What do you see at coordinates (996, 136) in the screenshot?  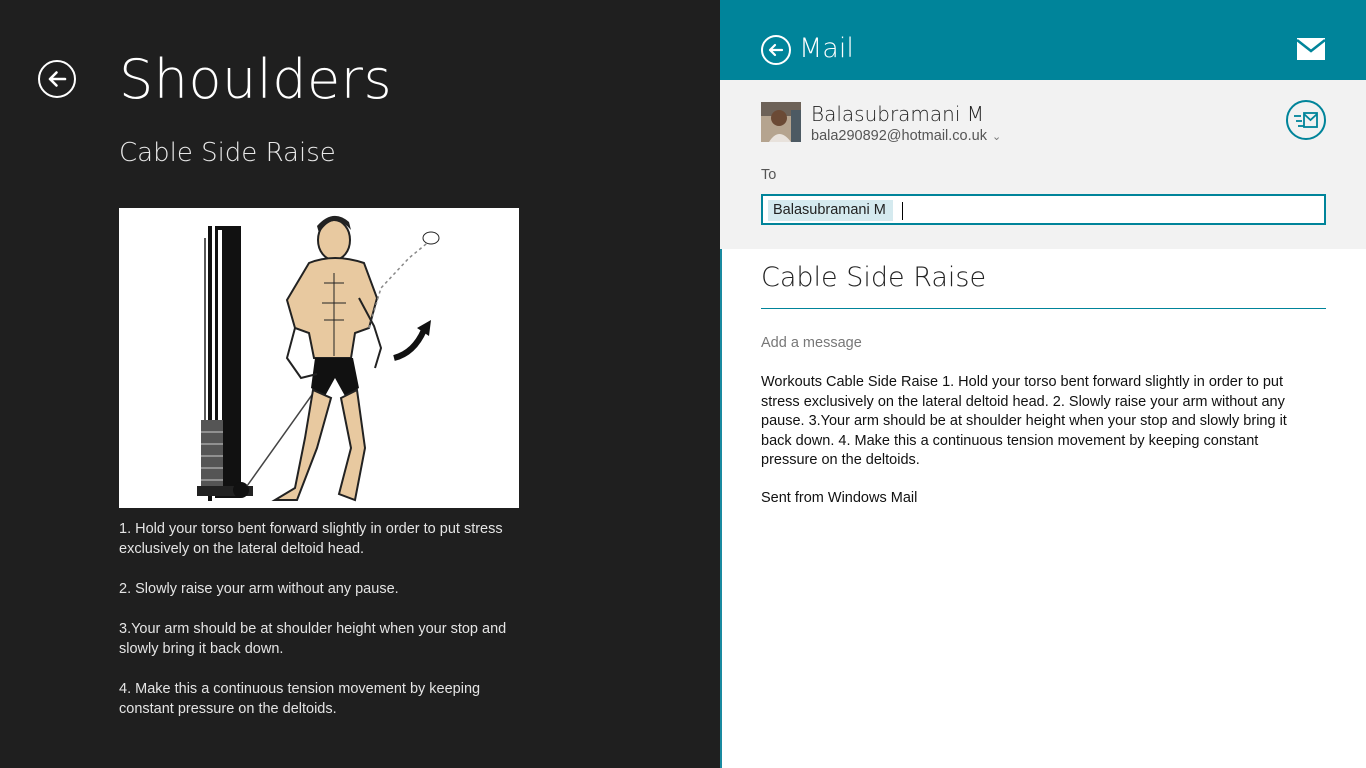 I see `chevron-down-icon: ⌄` at bounding box center [996, 136].